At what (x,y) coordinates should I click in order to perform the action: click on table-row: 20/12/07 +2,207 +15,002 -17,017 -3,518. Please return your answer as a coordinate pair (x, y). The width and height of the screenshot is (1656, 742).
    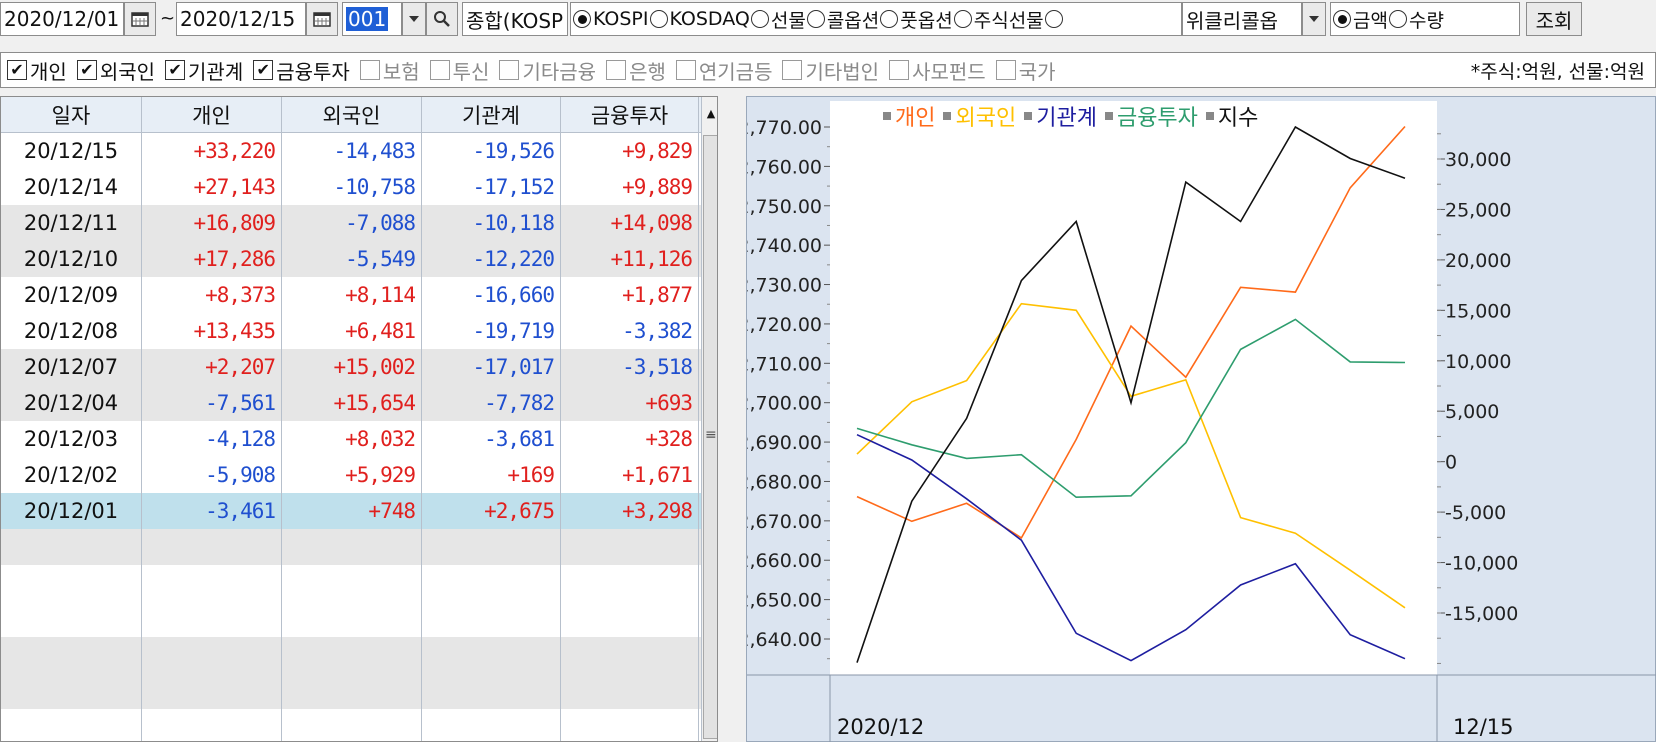
    Looking at the image, I should click on (359, 367).